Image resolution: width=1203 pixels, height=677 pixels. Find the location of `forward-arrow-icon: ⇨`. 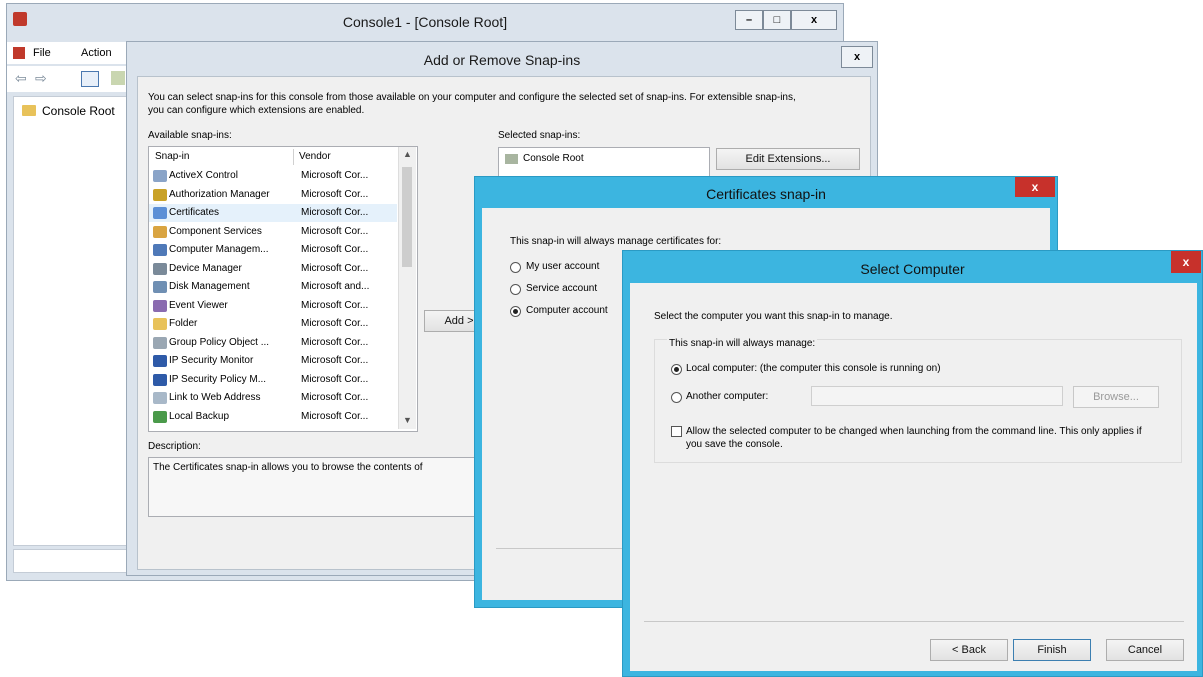

forward-arrow-icon: ⇨ is located at coordinates (41, 78).